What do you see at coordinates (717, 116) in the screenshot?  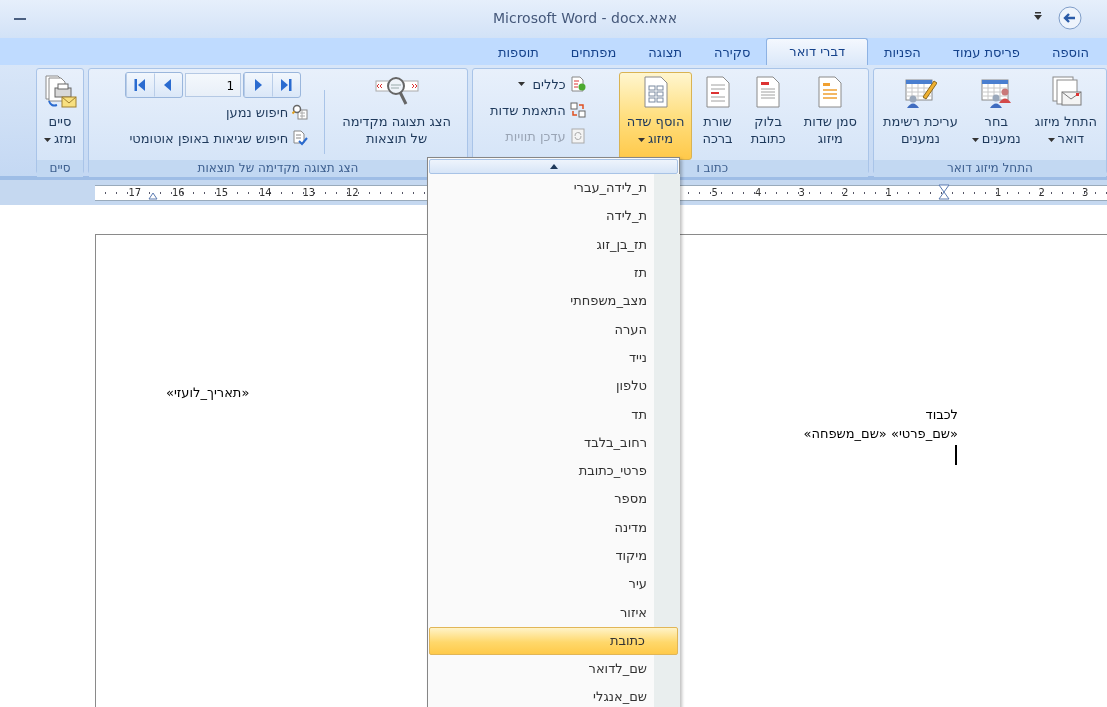 I see `ribbon-button: שורת ברכה` at bounding box center [717, 116].